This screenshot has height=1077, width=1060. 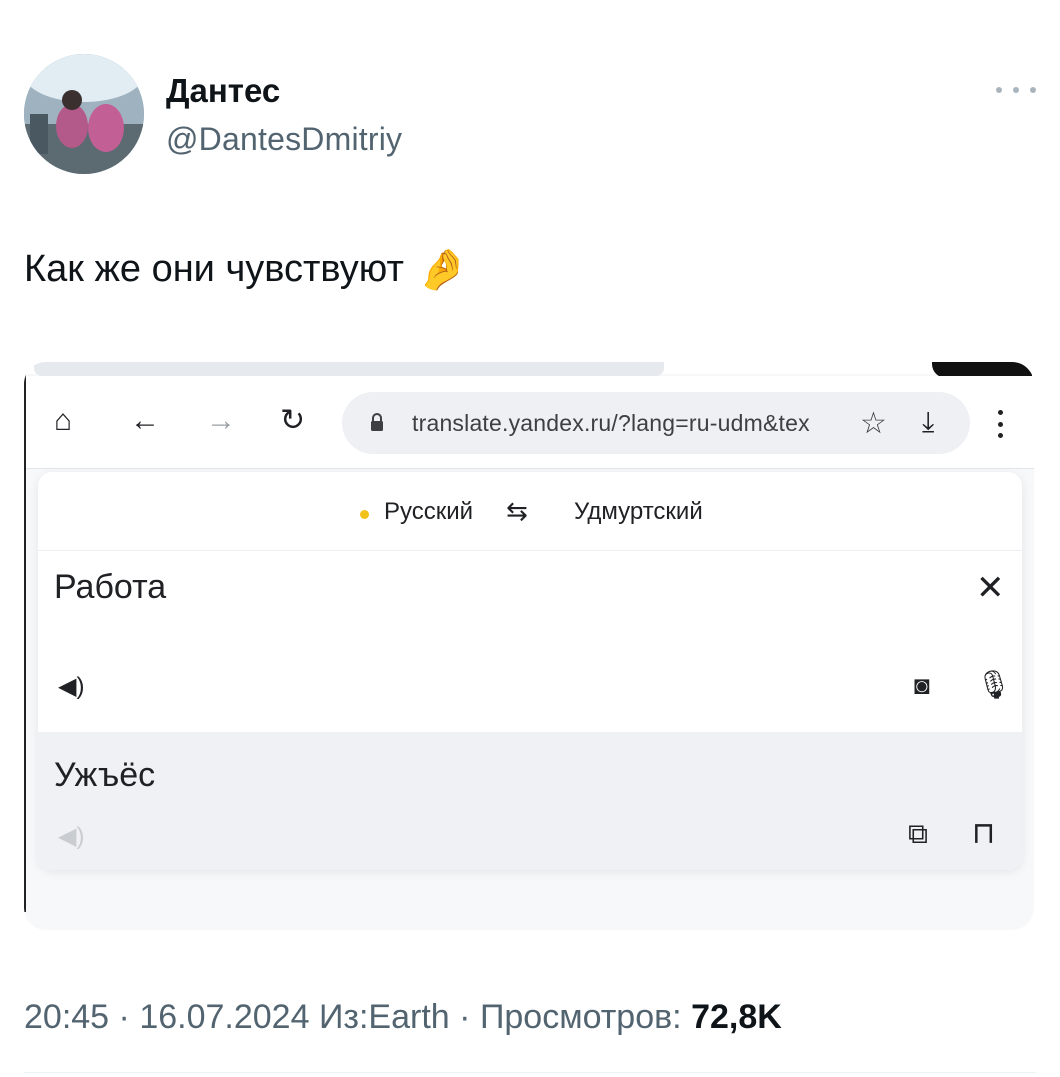 What do you see at coordinates (873, 423) in the screenshot?
I see `bookmark-star-icon: ☆` at bounding box center [873, 423].